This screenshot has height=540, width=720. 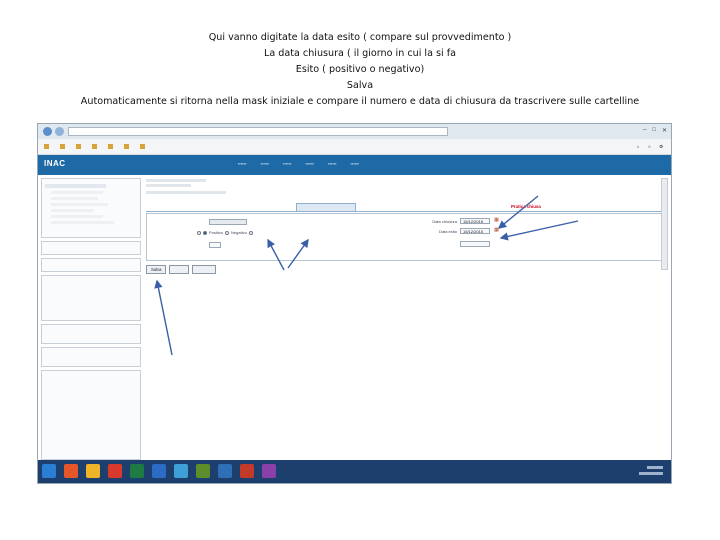 What do you see at coordinates (47, 131) in the screenshot?
I see `back-icon` at bounding box center [47, 131].